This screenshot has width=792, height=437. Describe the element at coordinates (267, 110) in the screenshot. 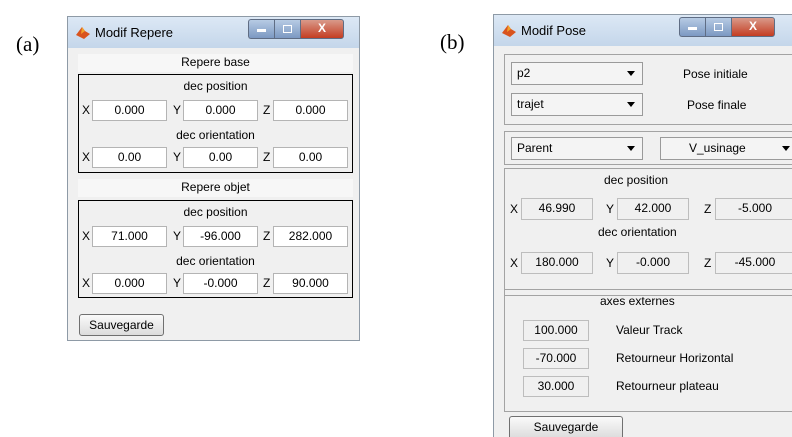

I see `base-pos-z-label: Z` at that location.